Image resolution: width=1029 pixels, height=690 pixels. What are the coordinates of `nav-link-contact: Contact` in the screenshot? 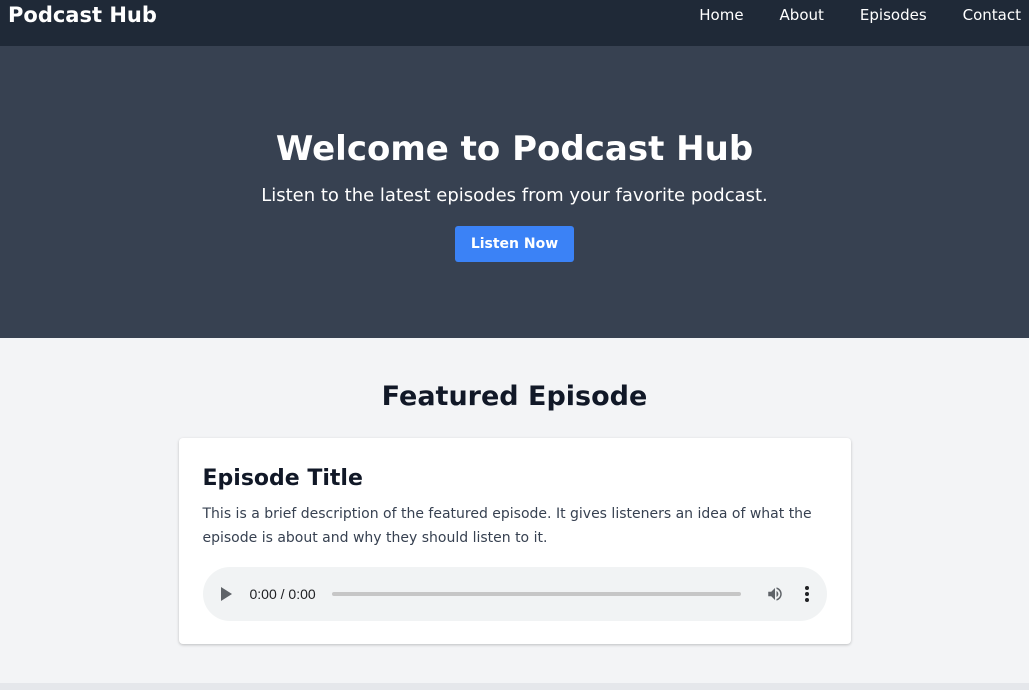 It's located at (992, 15).